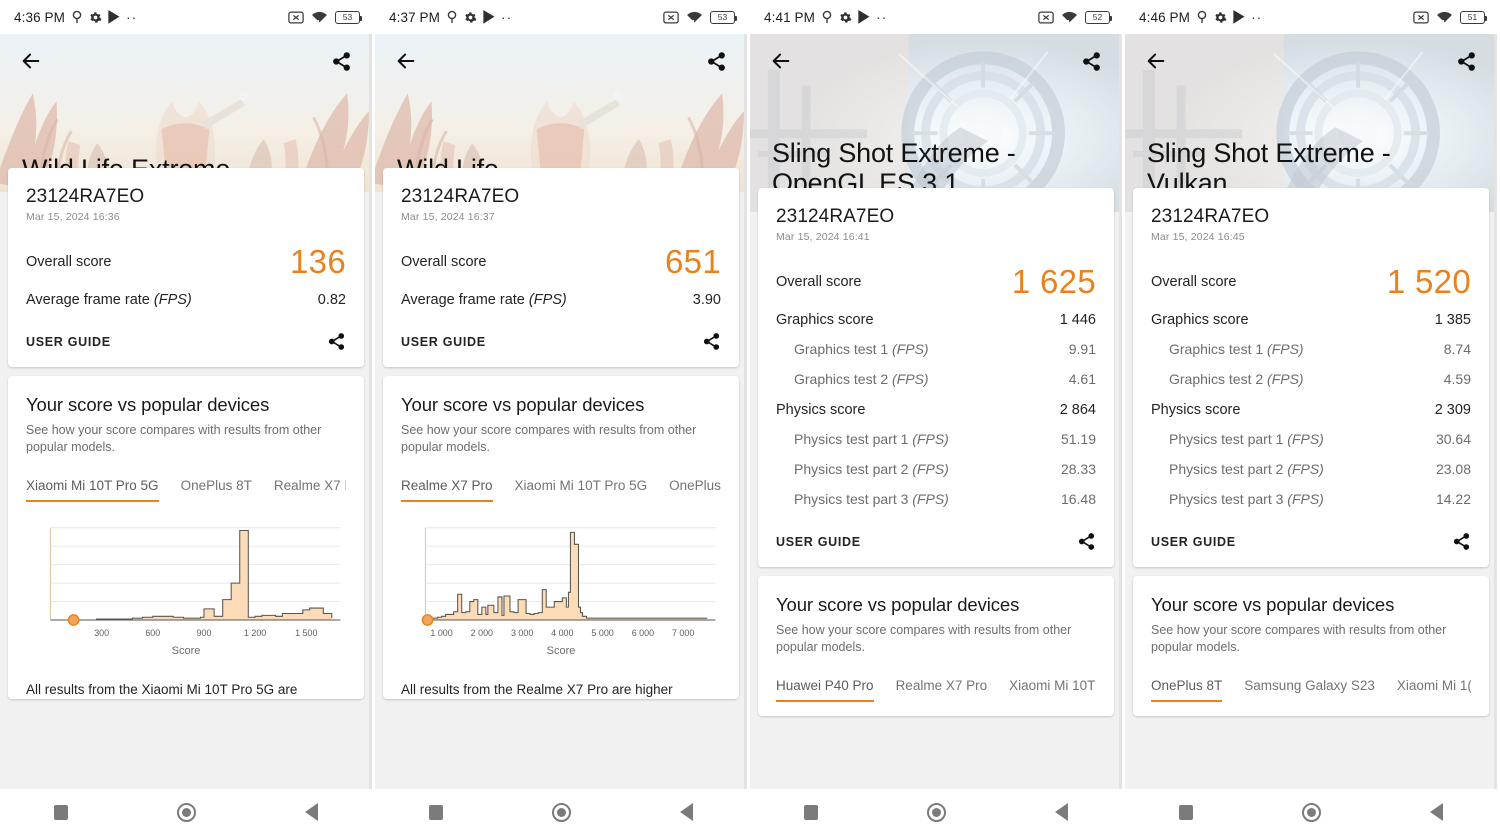 This screenshot has height=835, width=1500. Describe the element at coordinates (581, 490) in the screenshot. I see `device-tab-1: Xiaomi Mi 10T Pro 5G` at that location.